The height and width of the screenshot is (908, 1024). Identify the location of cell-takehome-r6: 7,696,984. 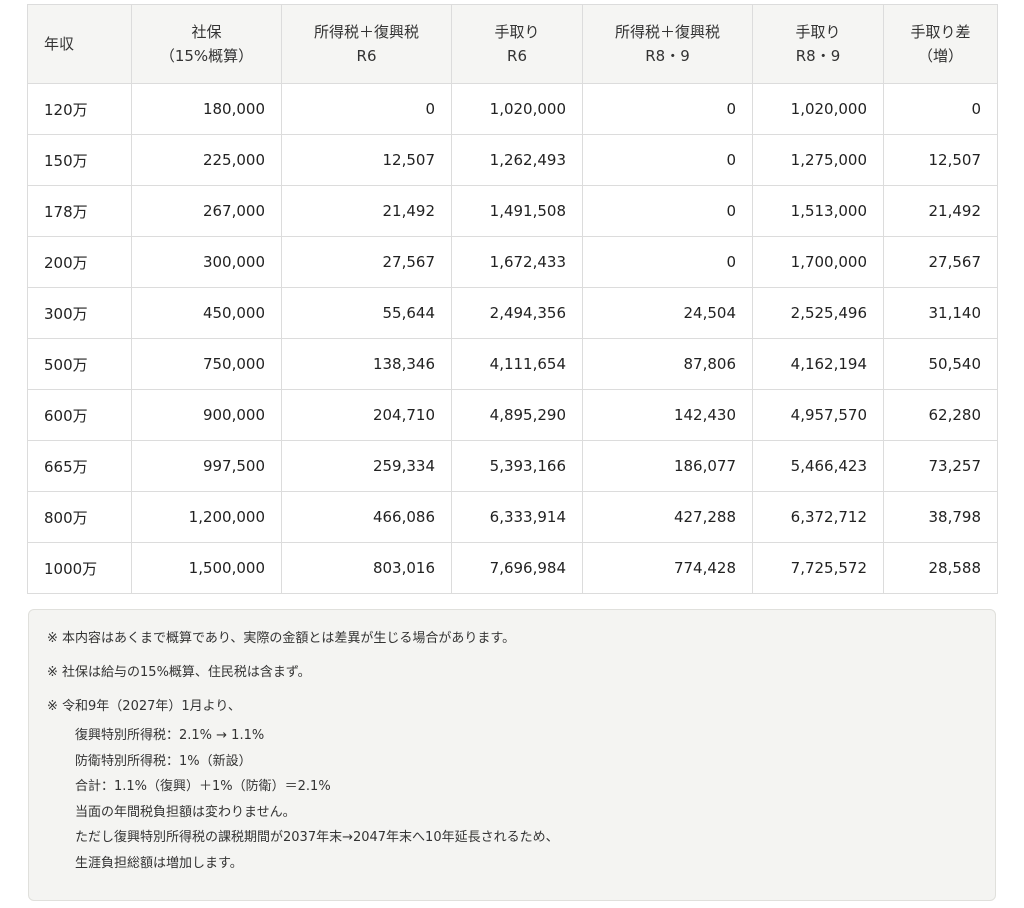
(517, 568).